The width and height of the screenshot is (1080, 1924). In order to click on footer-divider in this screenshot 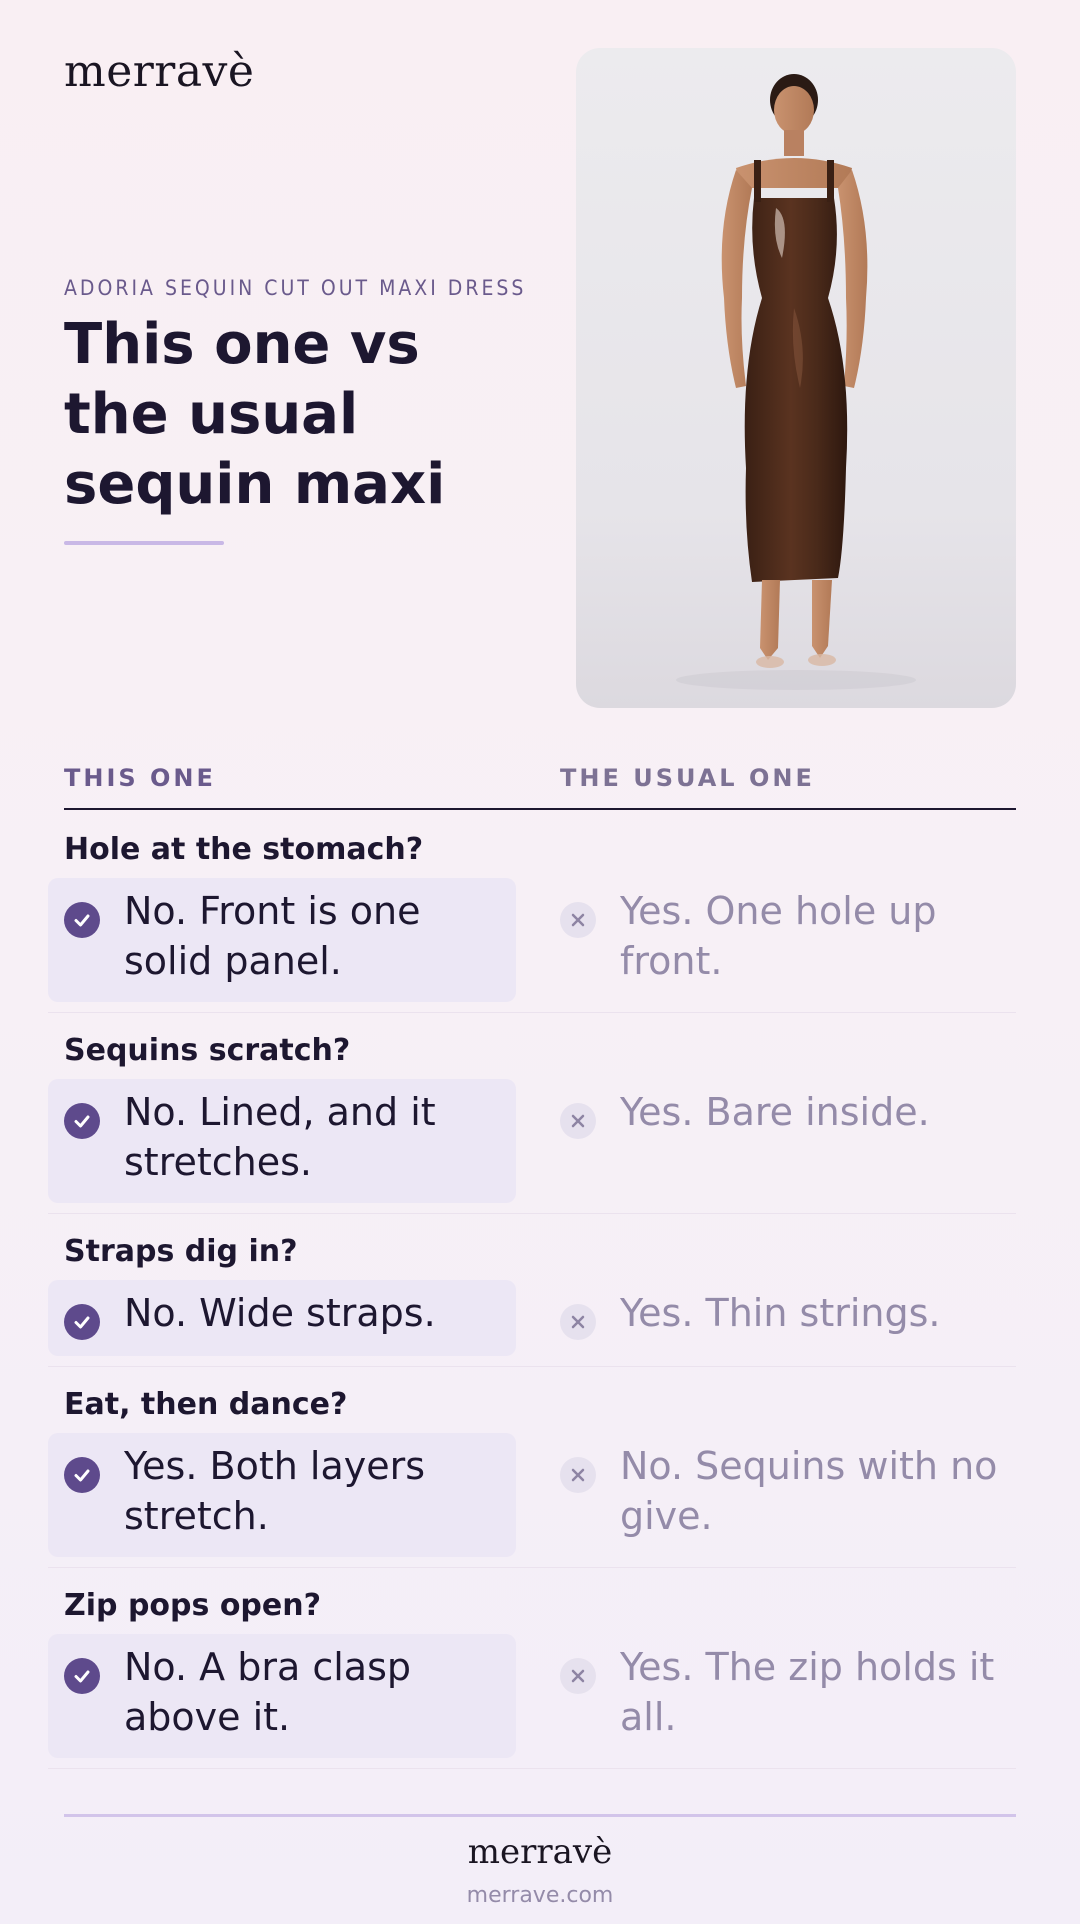, I will do `click(540, 1815)`.